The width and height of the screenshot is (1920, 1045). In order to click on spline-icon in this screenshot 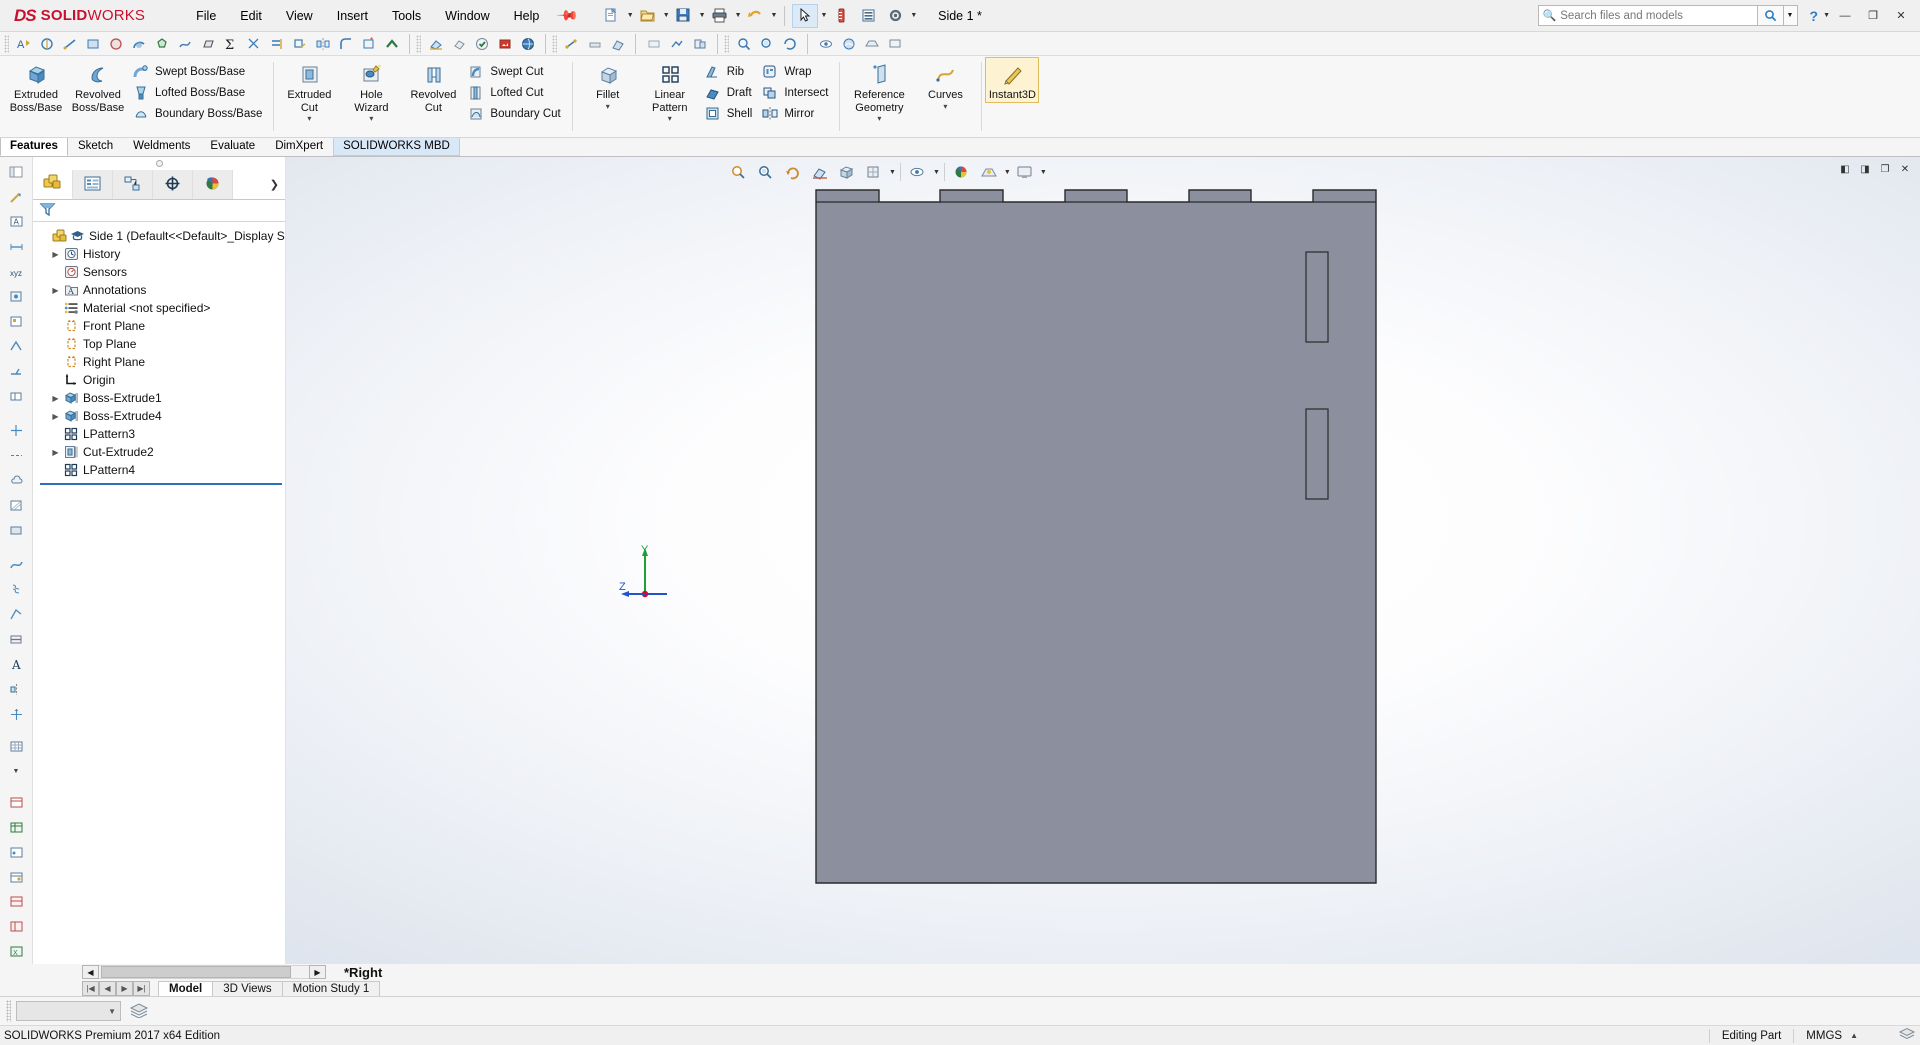, I will do `click(184, 43)`.